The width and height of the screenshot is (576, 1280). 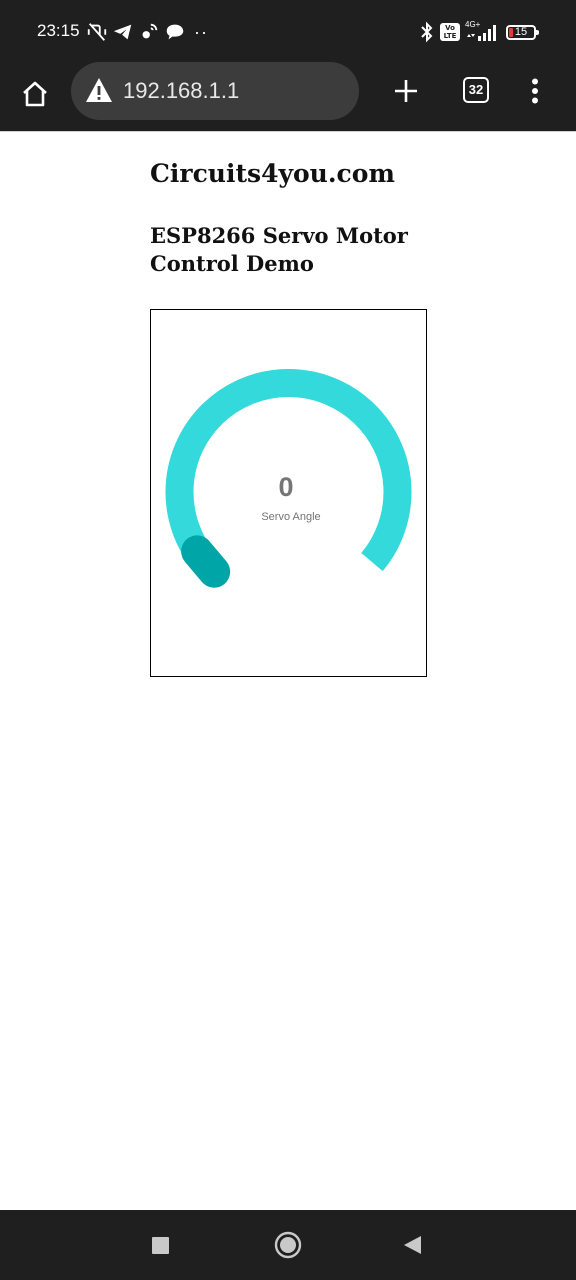 What do you see at coordinates (58, 30) in the screenshot?
I see `status-time: 23:15` at bounding box center [58, 30].